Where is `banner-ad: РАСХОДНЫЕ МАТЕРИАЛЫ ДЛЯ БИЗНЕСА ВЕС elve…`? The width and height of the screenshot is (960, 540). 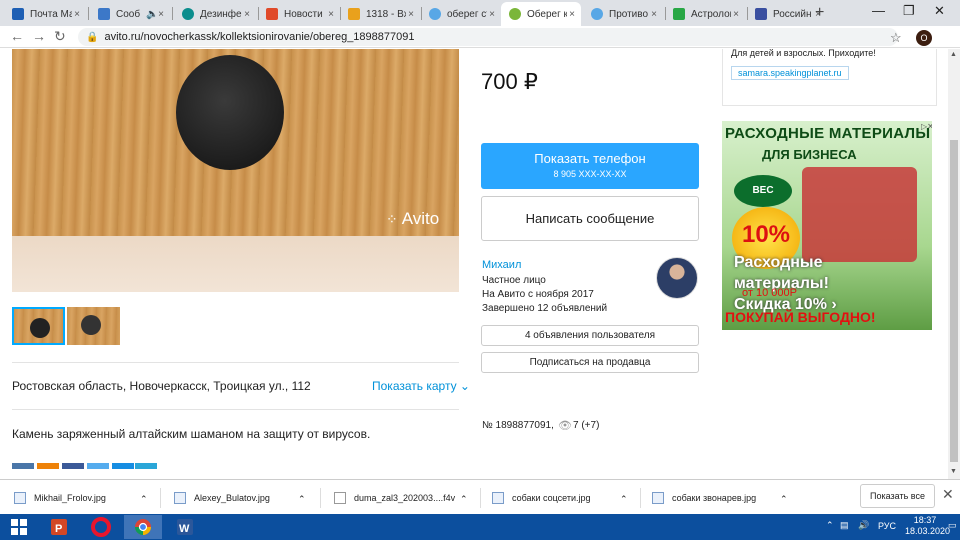 banner-ad: РАСХОДНЫЕ МАТЕРИАЛЫ ДЛЯ БИЗНЕСА ВЕС elve… is located at coordinates (827, 225).